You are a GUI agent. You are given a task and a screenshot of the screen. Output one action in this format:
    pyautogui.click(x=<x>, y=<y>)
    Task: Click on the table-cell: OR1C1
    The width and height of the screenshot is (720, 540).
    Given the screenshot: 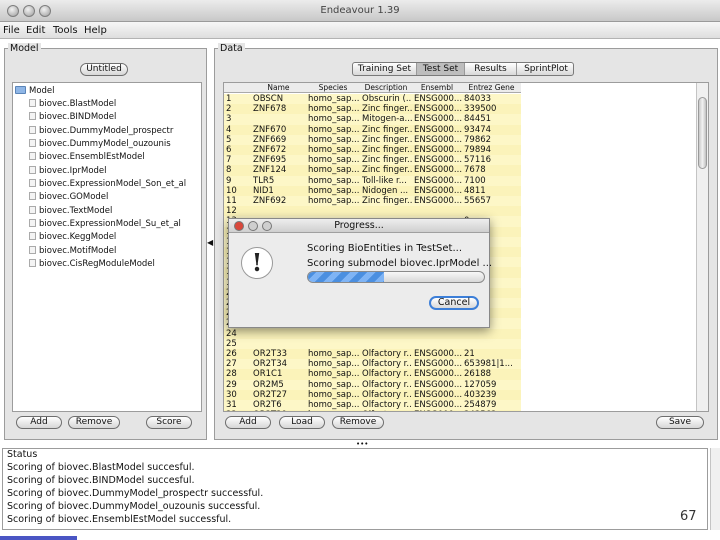 What is the action you would take?
    pyautogui.click(x=268, y=374)
    